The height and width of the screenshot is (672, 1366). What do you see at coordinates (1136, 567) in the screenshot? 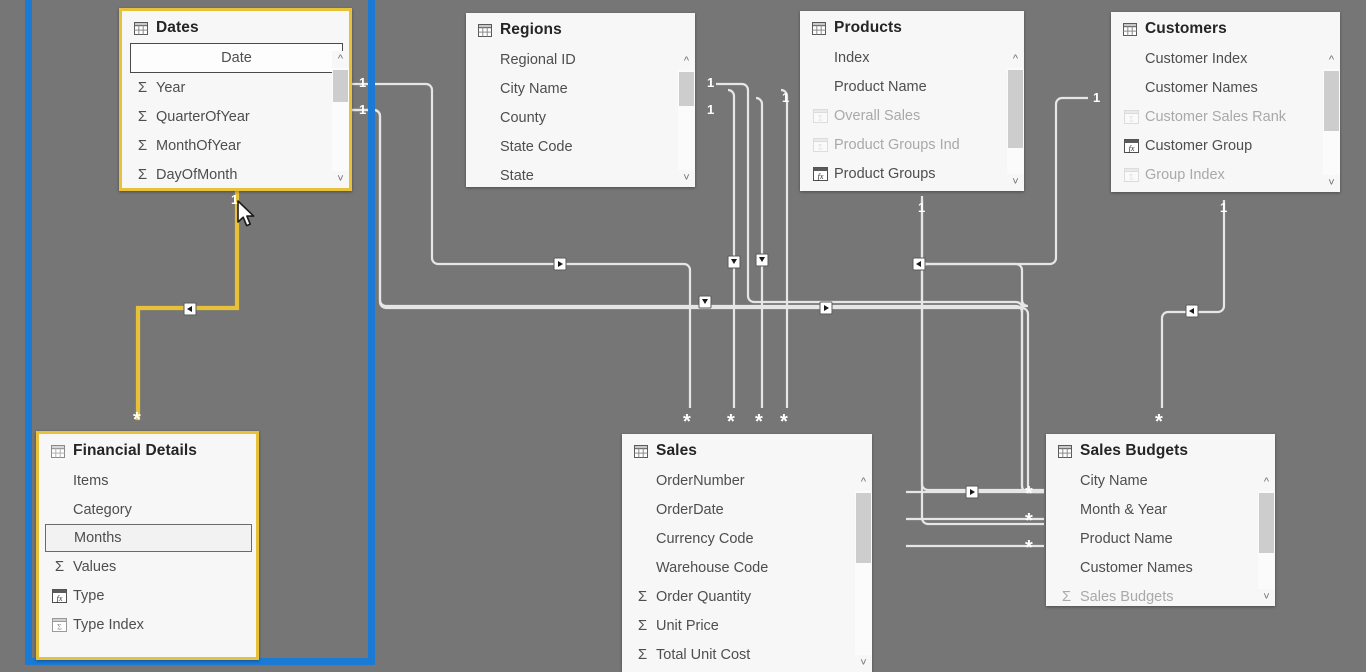
I see `field-label: Customer Names` at bounding box center [1136, 567].